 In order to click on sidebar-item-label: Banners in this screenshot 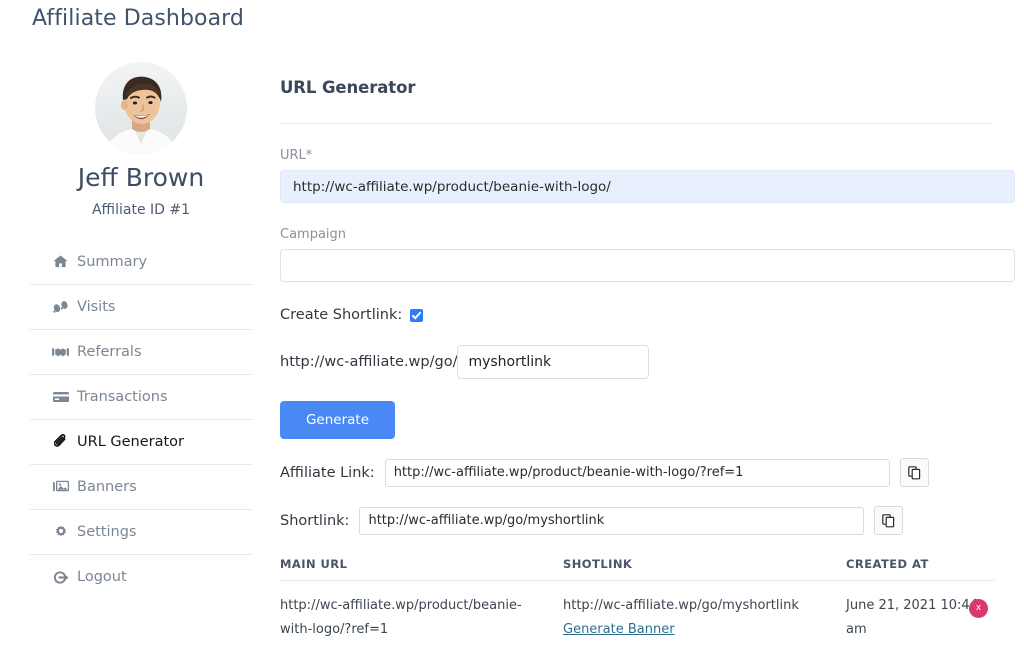, I will do `click(107, 486)`.